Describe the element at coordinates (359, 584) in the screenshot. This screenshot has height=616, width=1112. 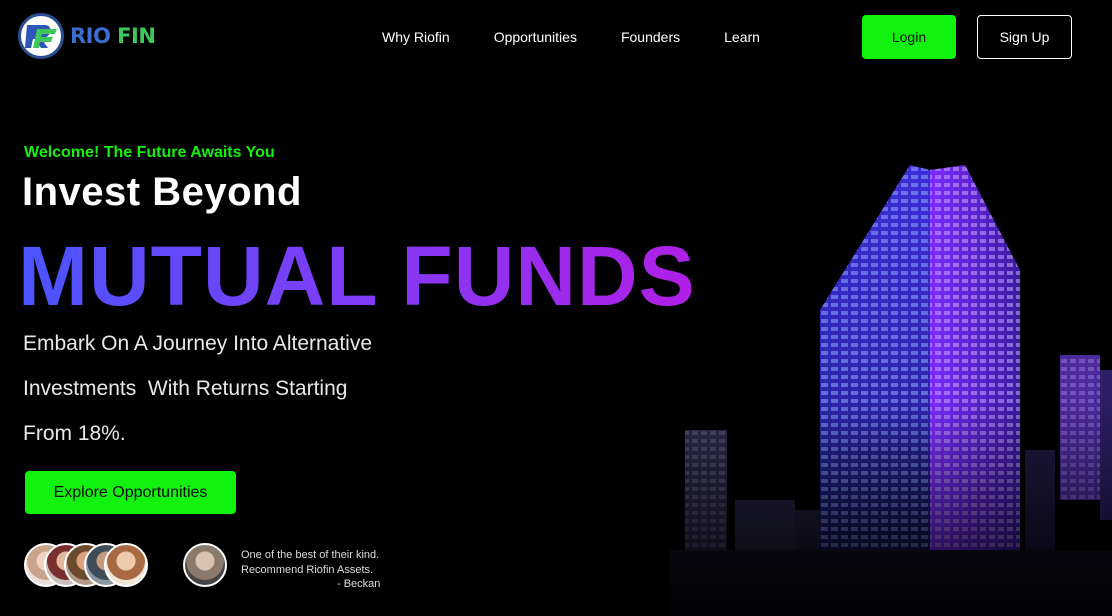
I see `testimonial-author: - Beckan` at that location.